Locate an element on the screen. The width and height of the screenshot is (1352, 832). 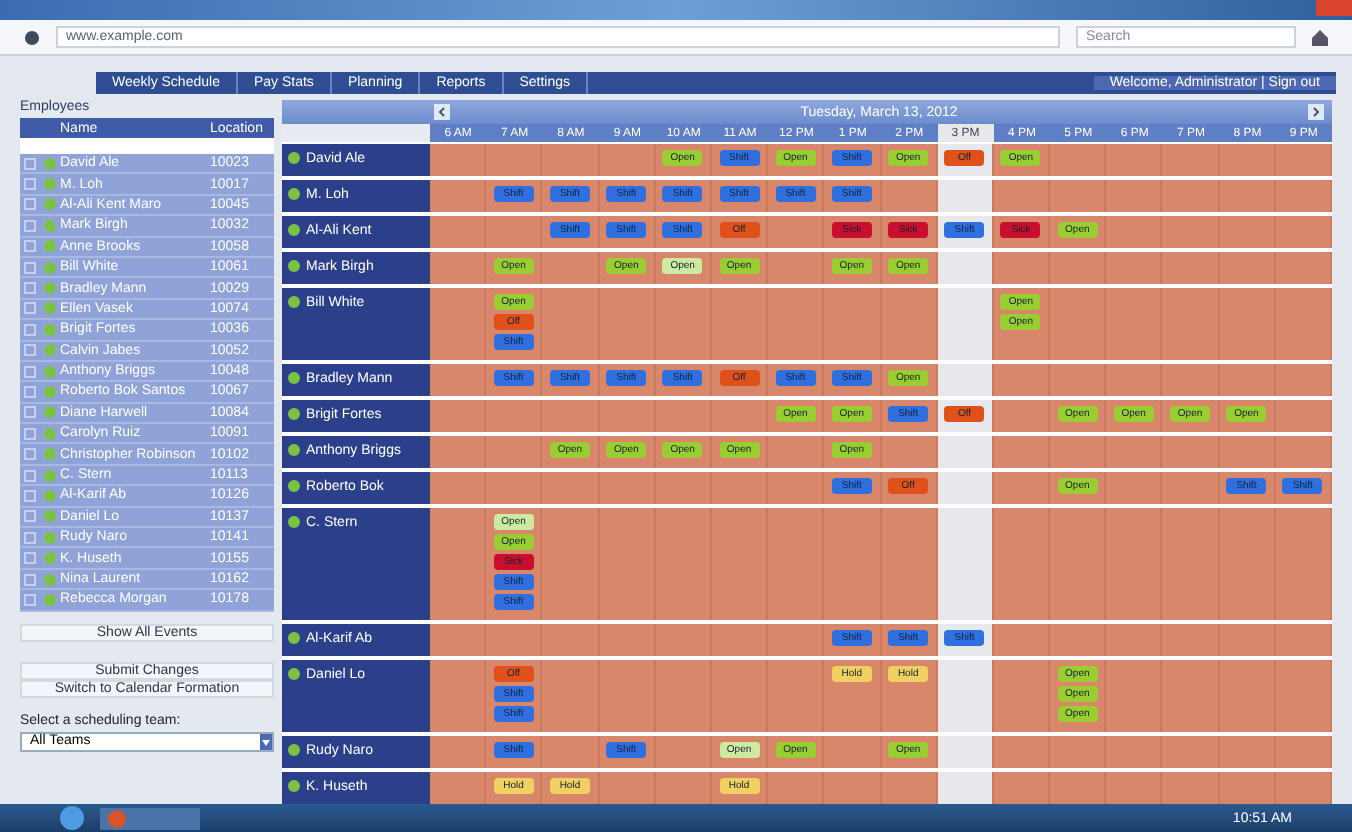
previous-icon is located at coordinates (442, 112).